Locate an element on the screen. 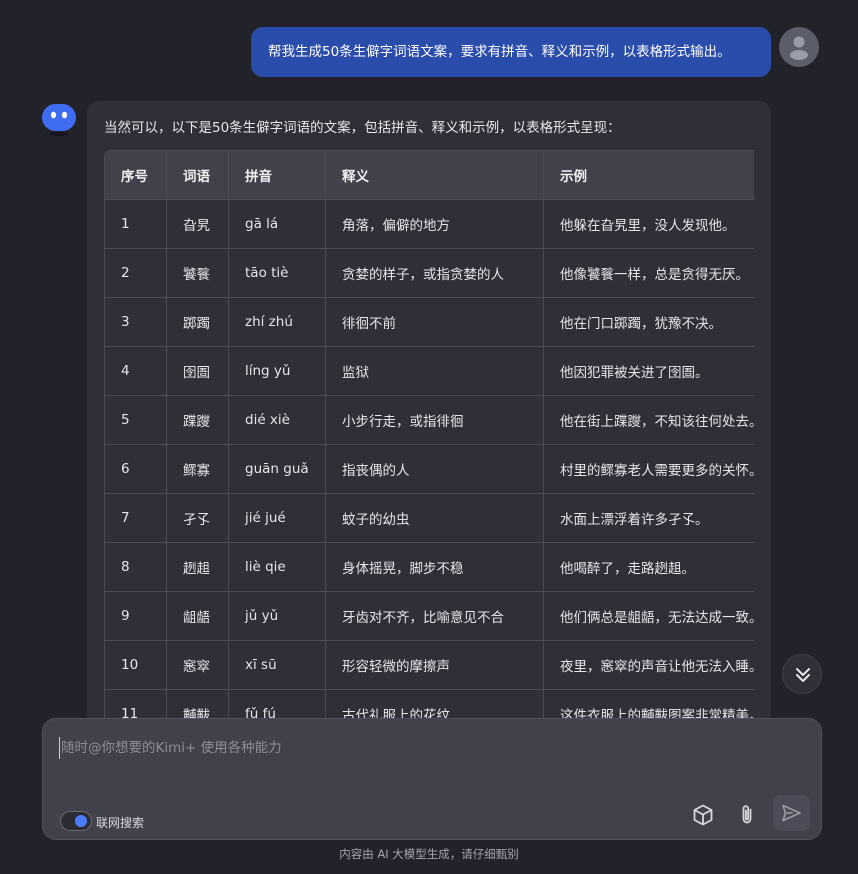  cell-meaning: 小步行走，或指徘徊 is located at coordinates (434, 420).